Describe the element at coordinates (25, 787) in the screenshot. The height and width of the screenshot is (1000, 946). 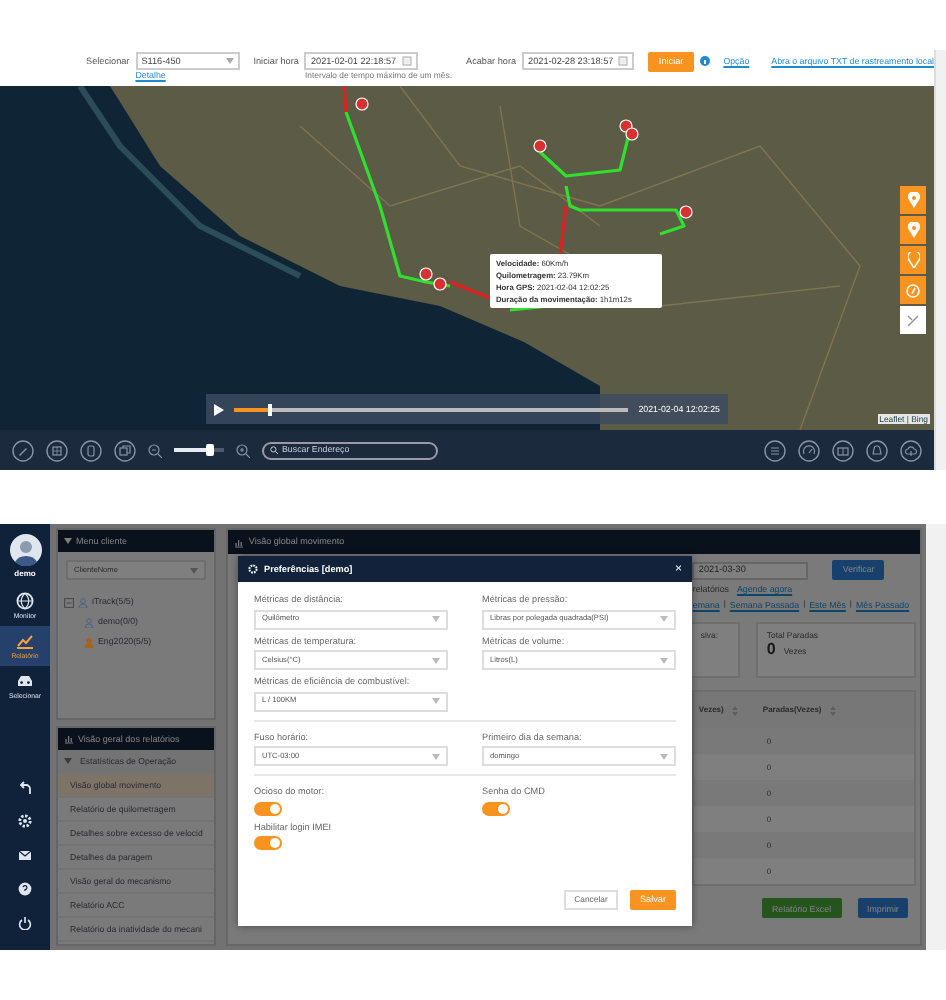
I see `back-icon` at that location.